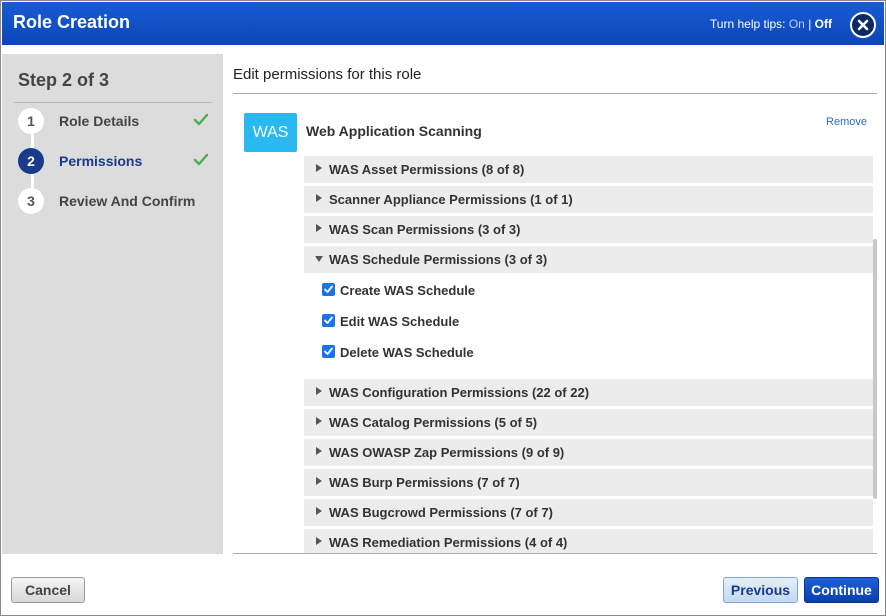 This screenshot has height=616, width=886. I want to click on permission-group-scanner-appliance: Scanner Appliance Permissions (1 of 1), so click(588, 199).